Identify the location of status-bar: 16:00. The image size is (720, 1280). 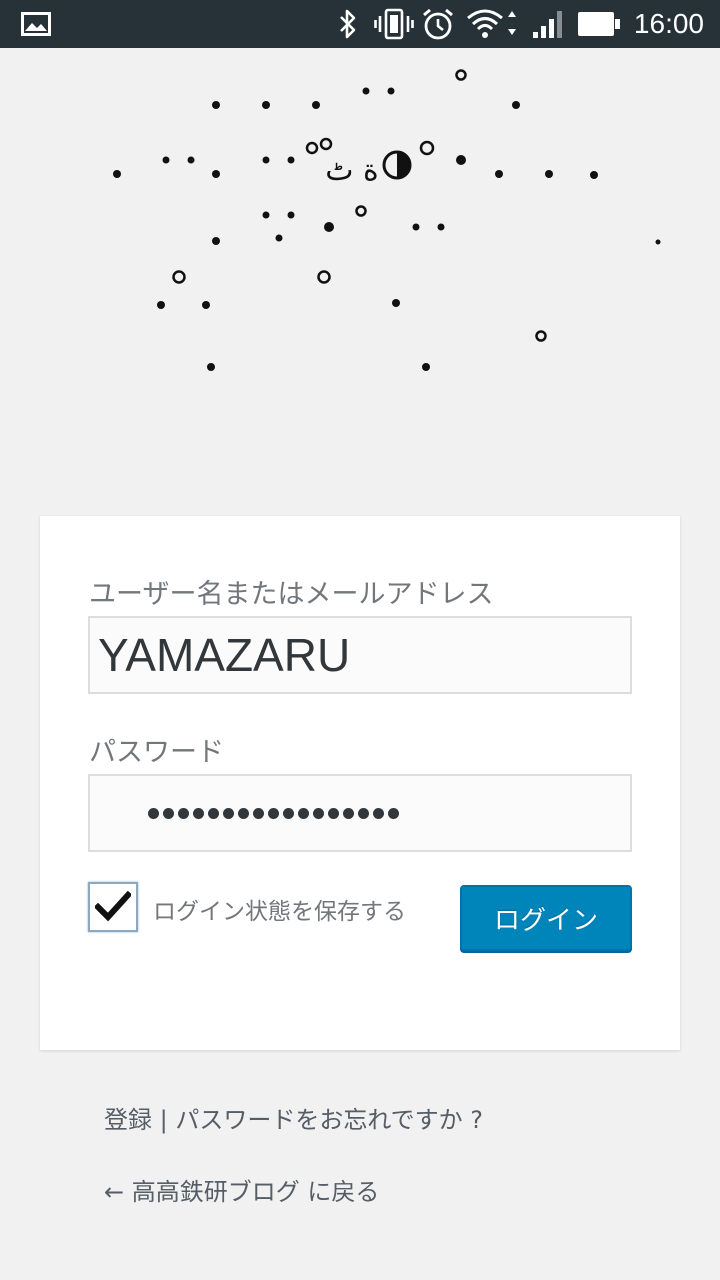
(360, 24).